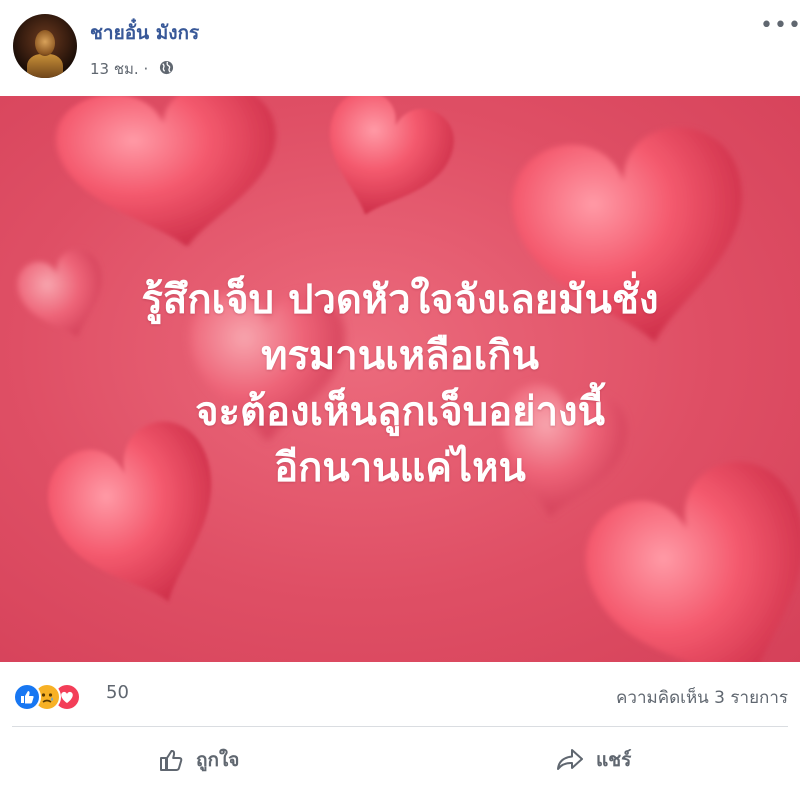 The width and height of the screenshot is (800, 796). I want to click on post-stats: 50 ความคิดเห็น 3 รายการ, so click(400, 694).